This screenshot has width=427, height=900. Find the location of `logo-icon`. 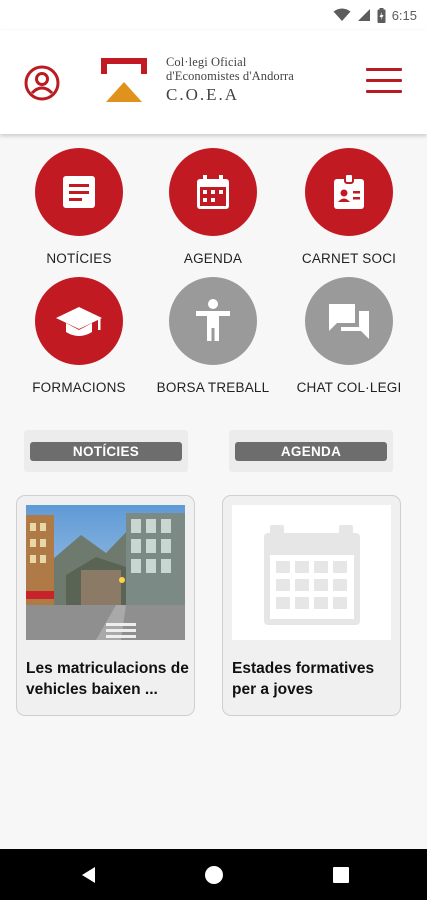

logo-icon is located at coordinates (124, 80).